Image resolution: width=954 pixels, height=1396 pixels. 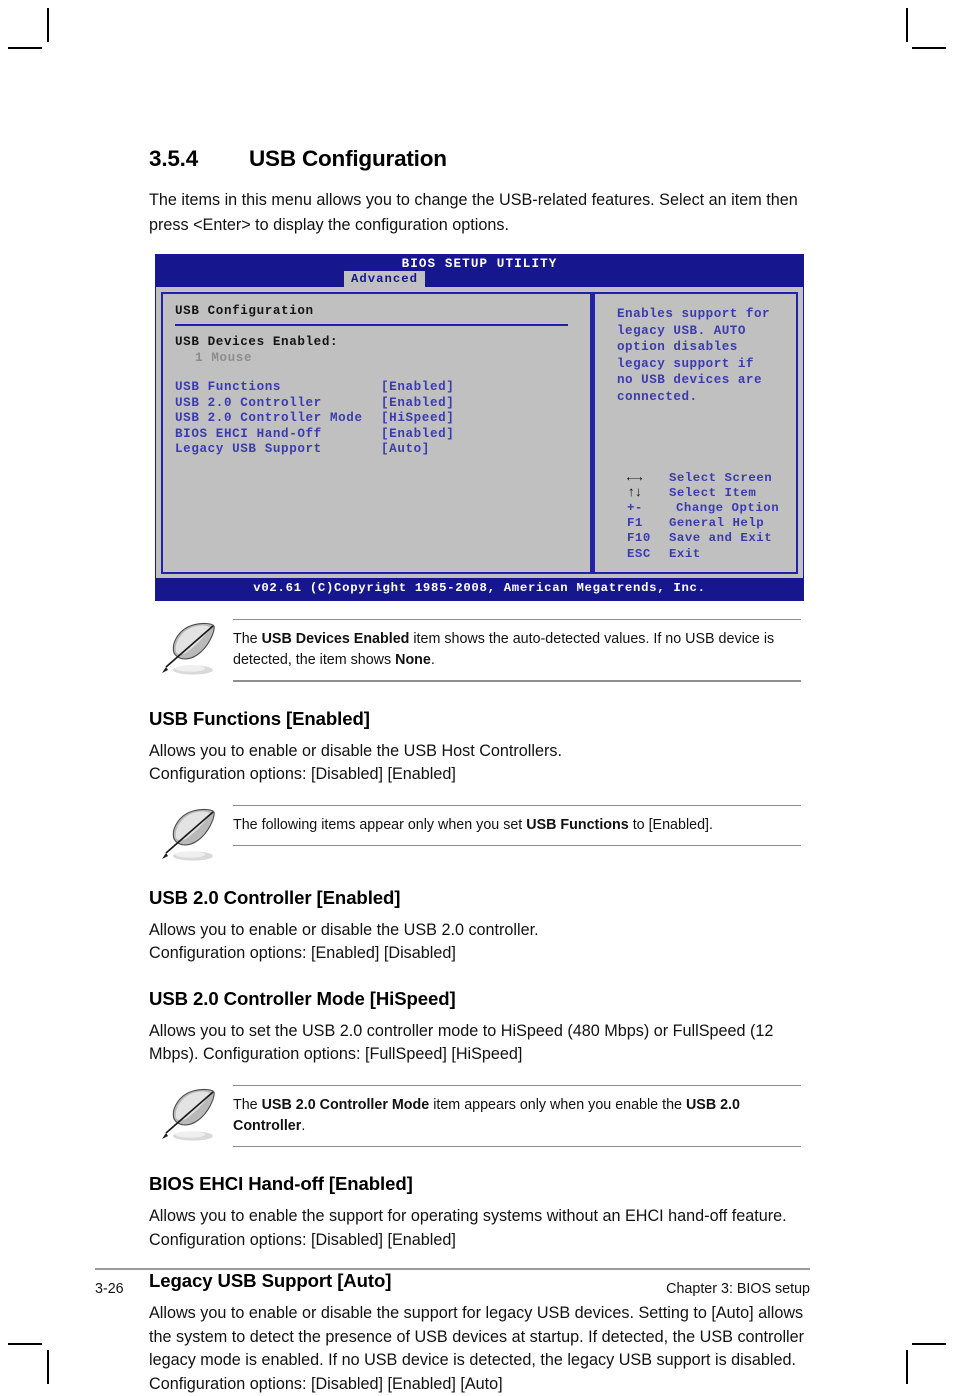 I want to click on key-legend-key: ESC, so click(x=639, y=553).